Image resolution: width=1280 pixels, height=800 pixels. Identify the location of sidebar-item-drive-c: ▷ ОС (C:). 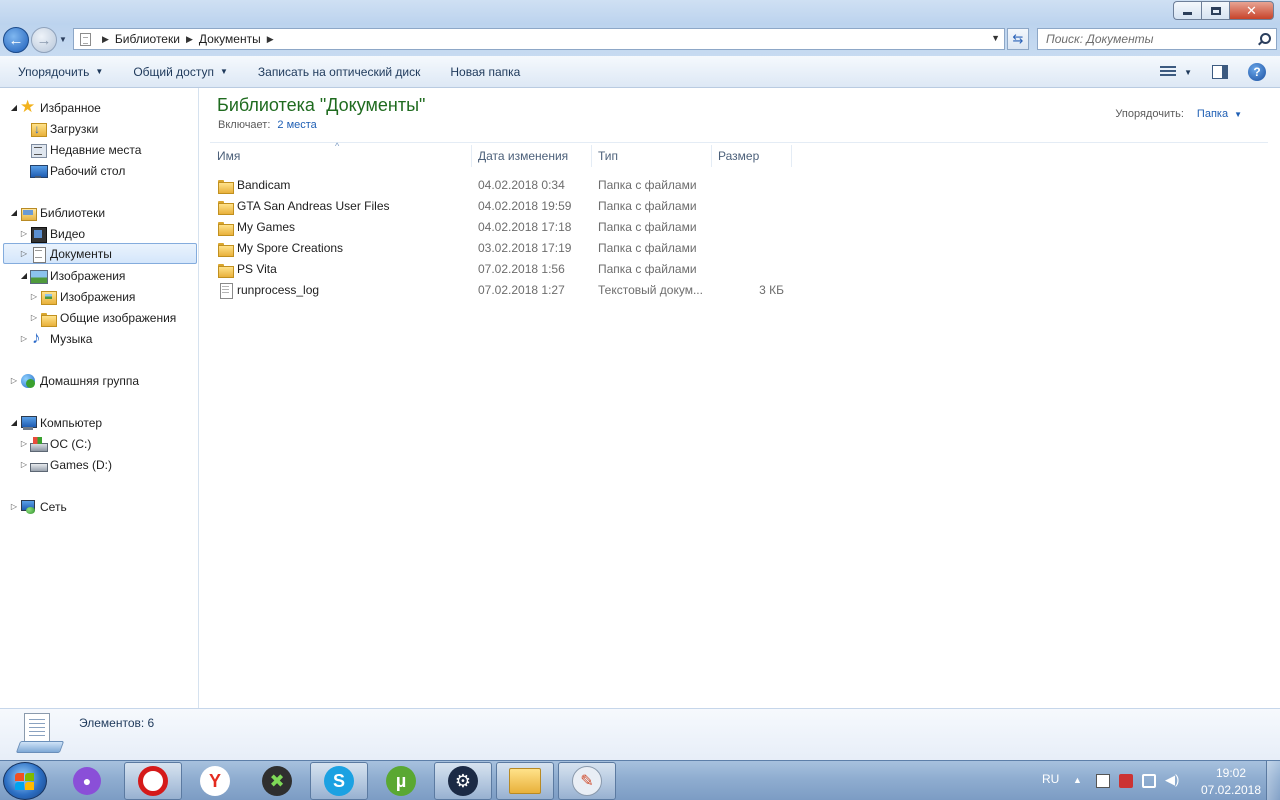
(55, 443).